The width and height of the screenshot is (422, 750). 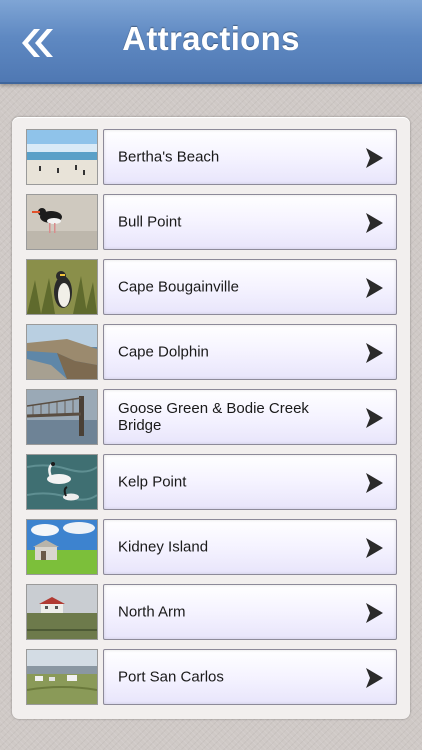 I want to click on attraction-label: Cape Dolphin, so click(x=163, y=352).